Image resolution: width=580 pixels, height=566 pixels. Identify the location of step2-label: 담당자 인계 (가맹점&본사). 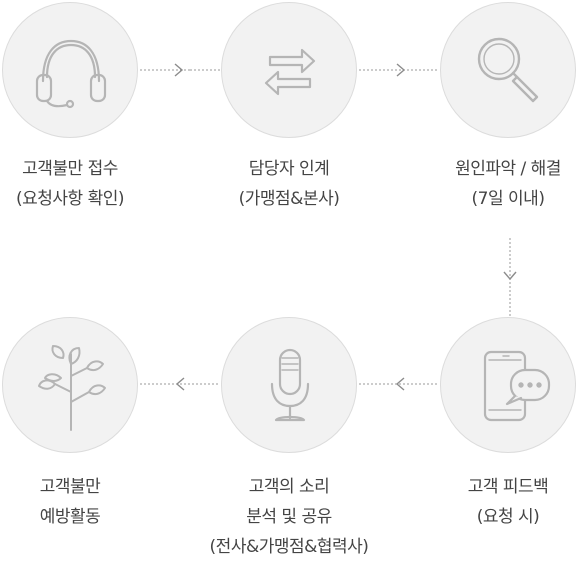
(289, 184).